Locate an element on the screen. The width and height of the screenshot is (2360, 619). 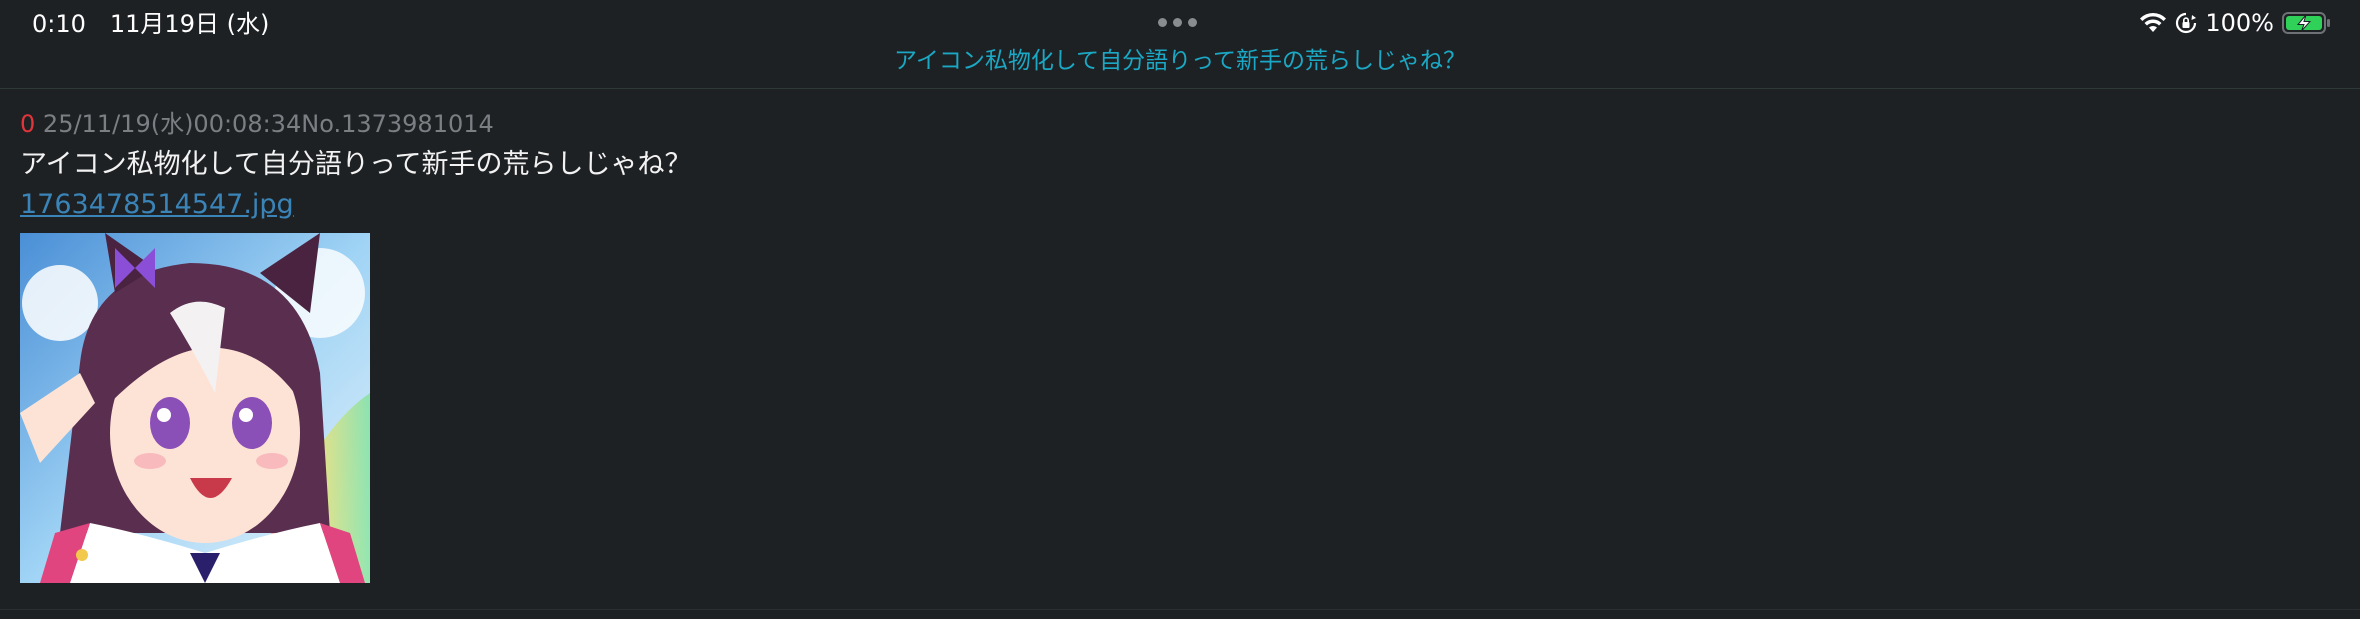
post-file-link: 1763478514547.jpg is located at coordinates (157, 205).